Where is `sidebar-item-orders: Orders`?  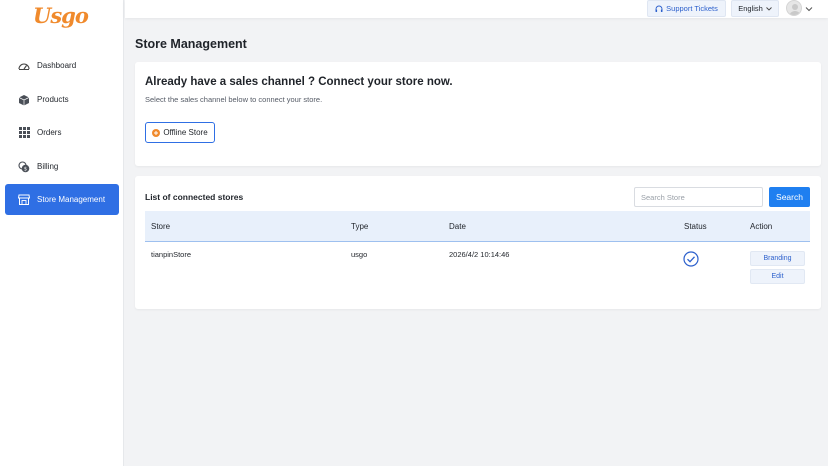
sidebar-item-orders: Orders is located at coordinates (62, 132).